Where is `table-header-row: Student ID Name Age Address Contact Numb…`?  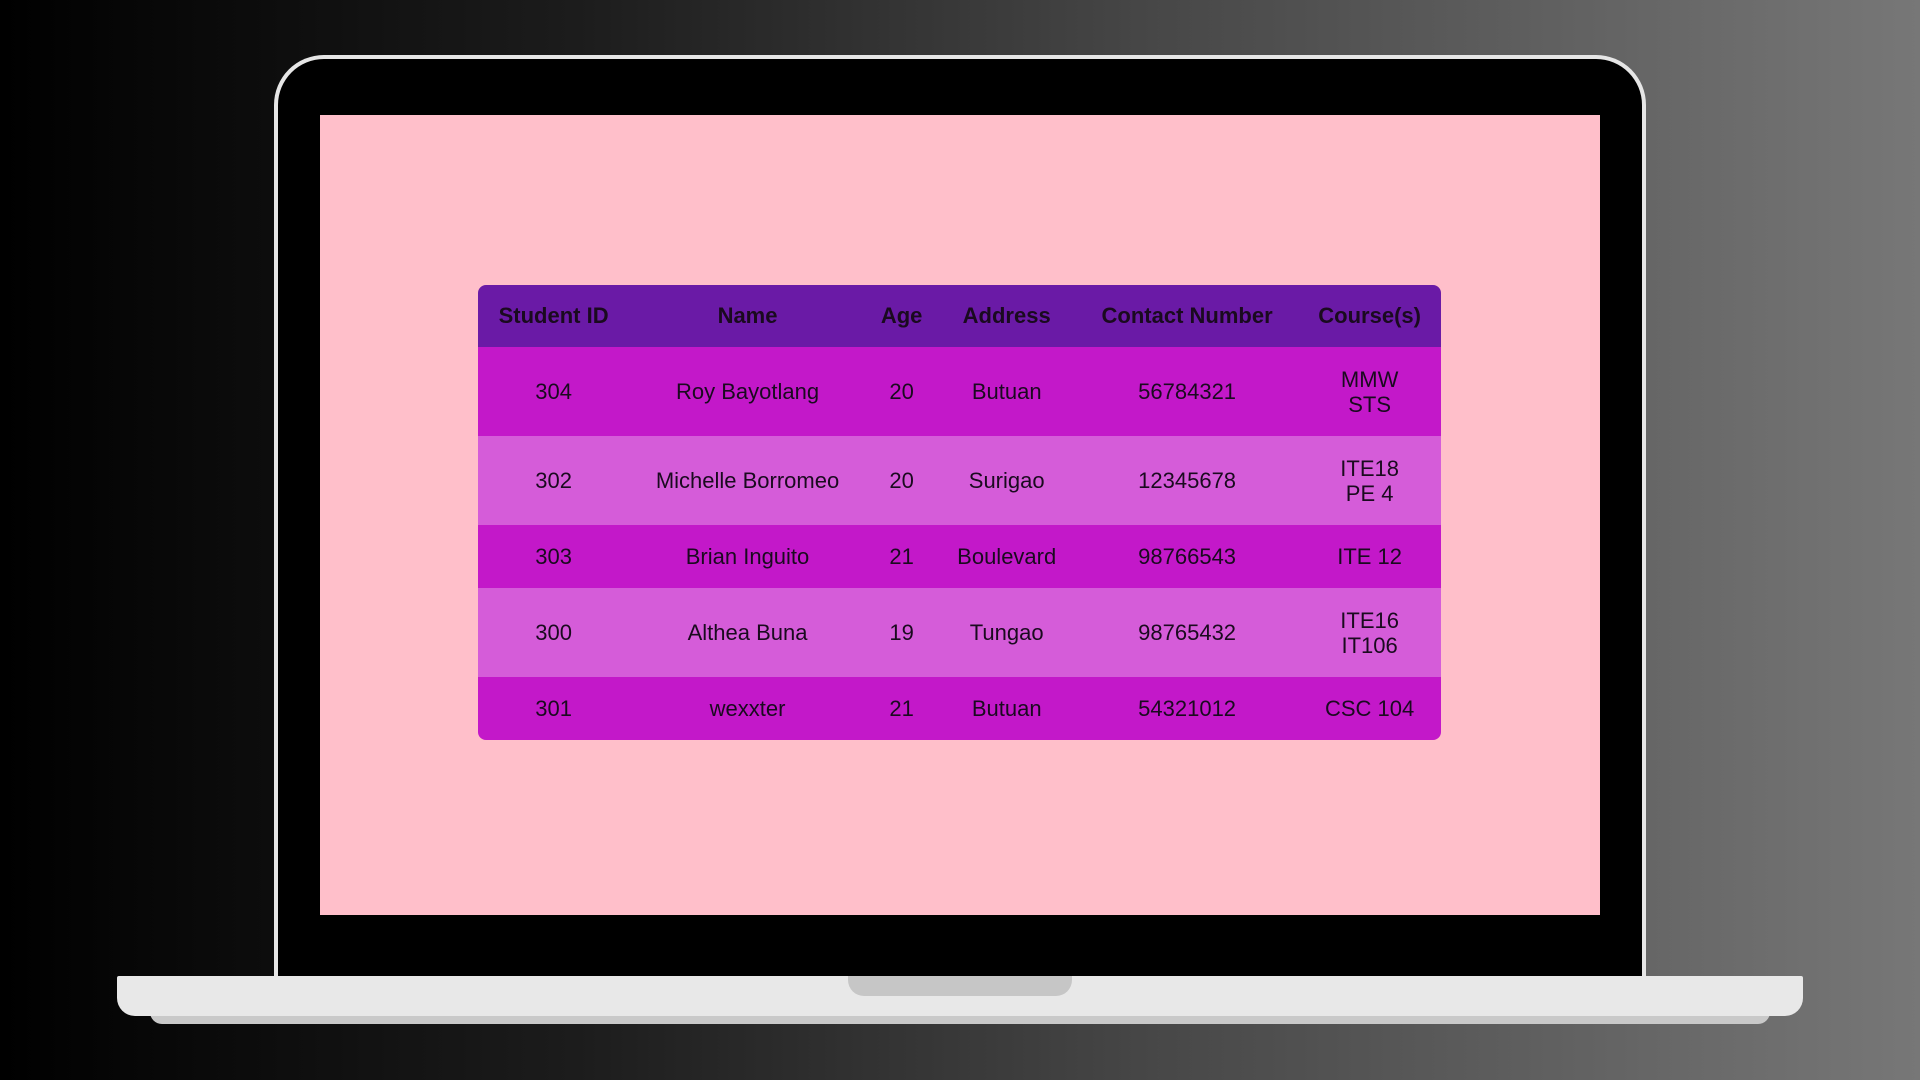 table-header-row: Student ID Name Age Address Contact Numb… is located at coordinates (959, 316).